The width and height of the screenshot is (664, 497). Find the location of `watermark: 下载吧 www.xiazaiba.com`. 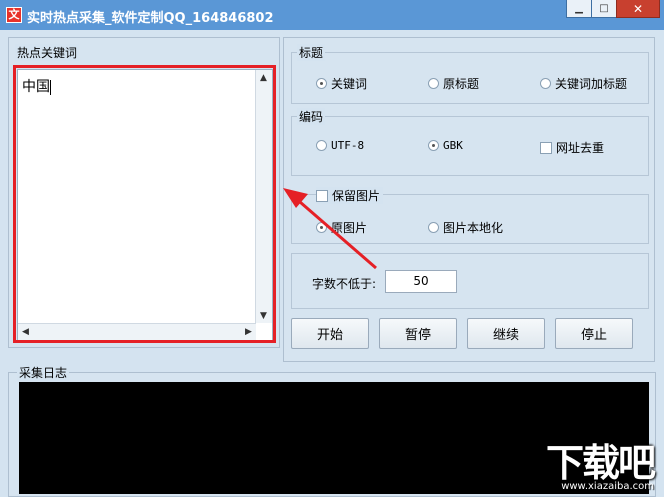

watermark: 下载吧 www.xiazaiba.com is located at coordinates (590, 462).